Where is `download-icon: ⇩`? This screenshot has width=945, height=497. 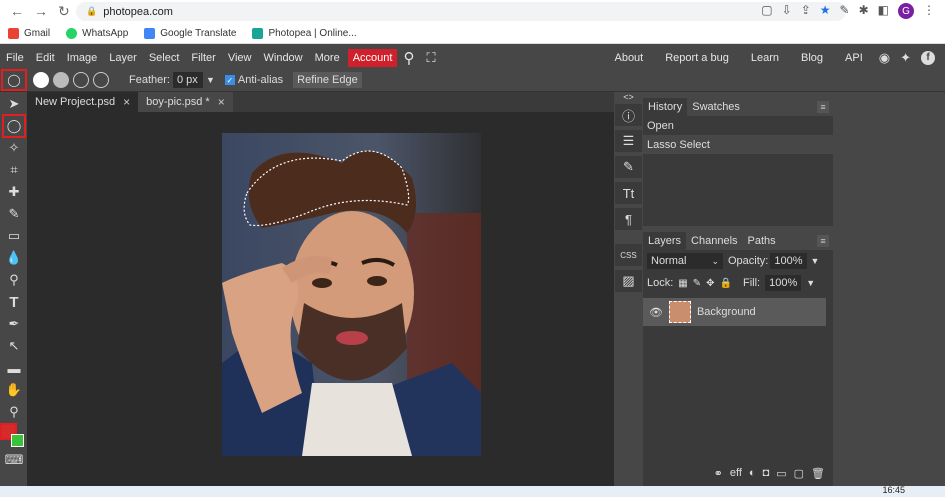
download-icon: ⇩ is located at coordinates (787, 11).